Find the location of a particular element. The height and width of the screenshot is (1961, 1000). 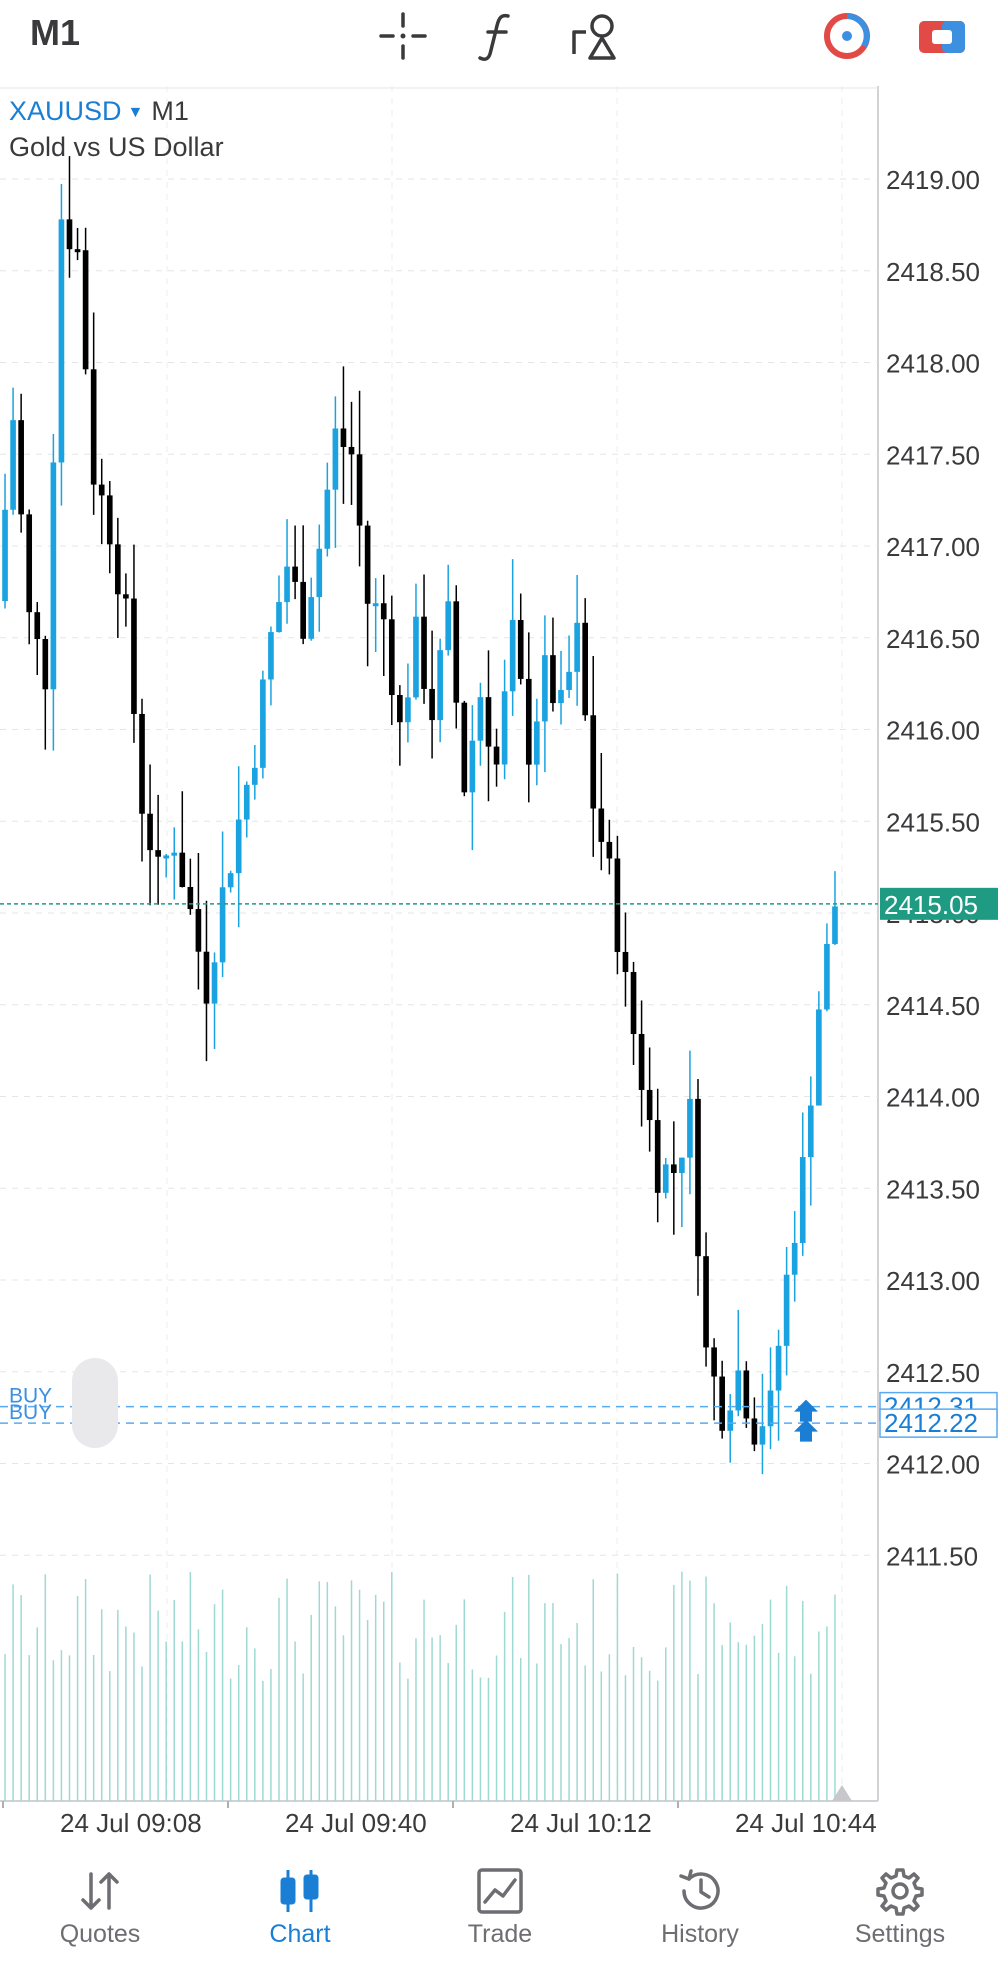

price-tick-label: 2413.00 is located at coordinates (933, 1281).